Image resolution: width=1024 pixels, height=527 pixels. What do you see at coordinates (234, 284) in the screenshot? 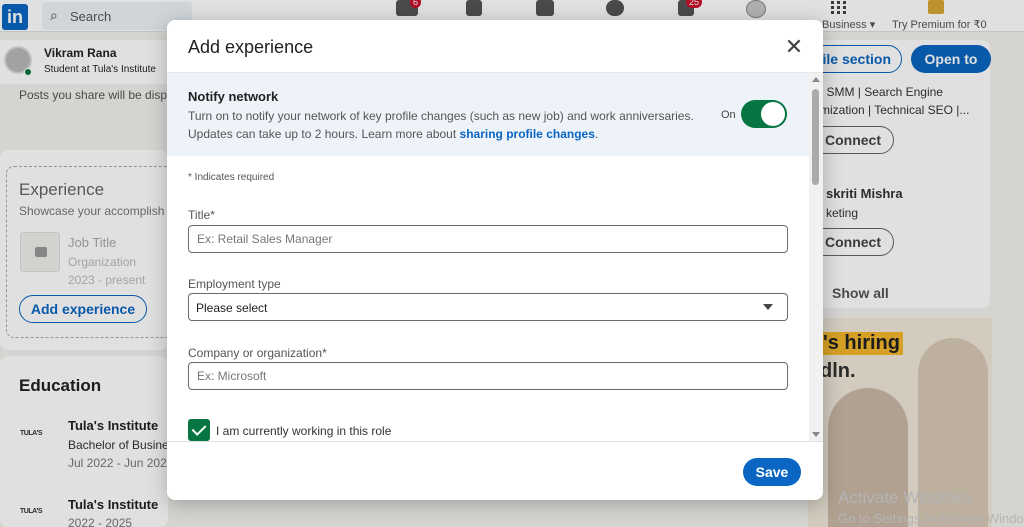
I see `employment-type-label: Employment type` at bounding box center [234, 284].